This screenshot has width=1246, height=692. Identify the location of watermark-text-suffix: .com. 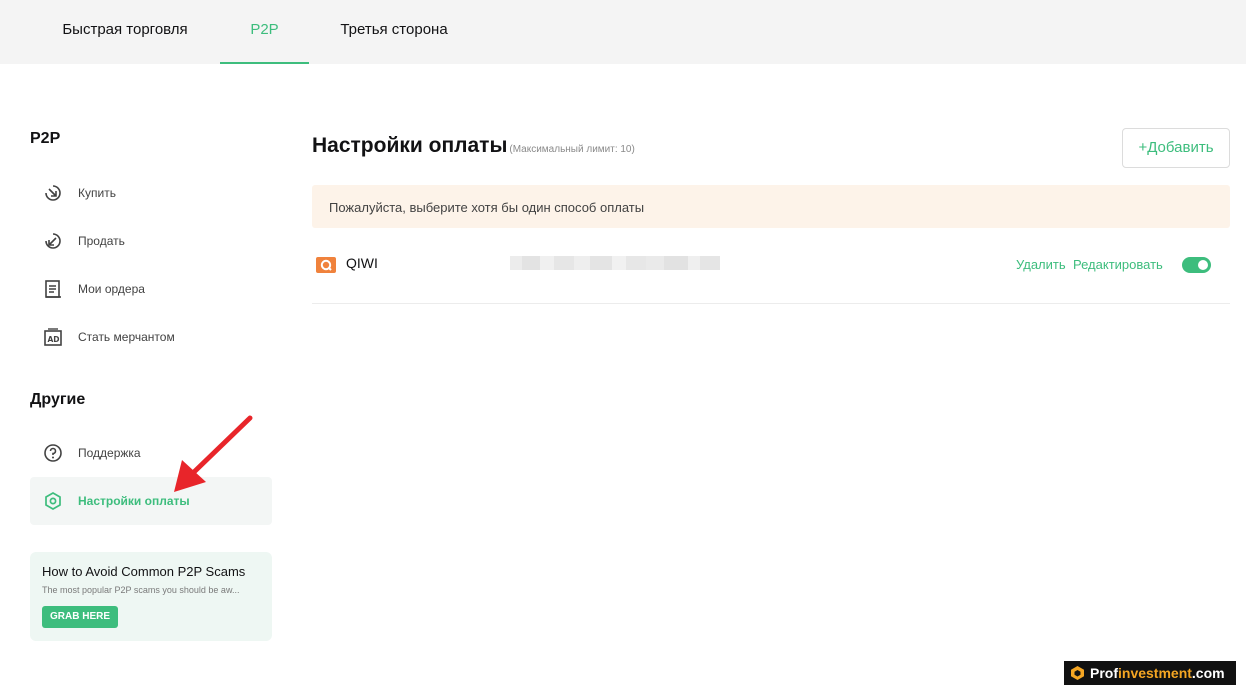
(1208, 673).